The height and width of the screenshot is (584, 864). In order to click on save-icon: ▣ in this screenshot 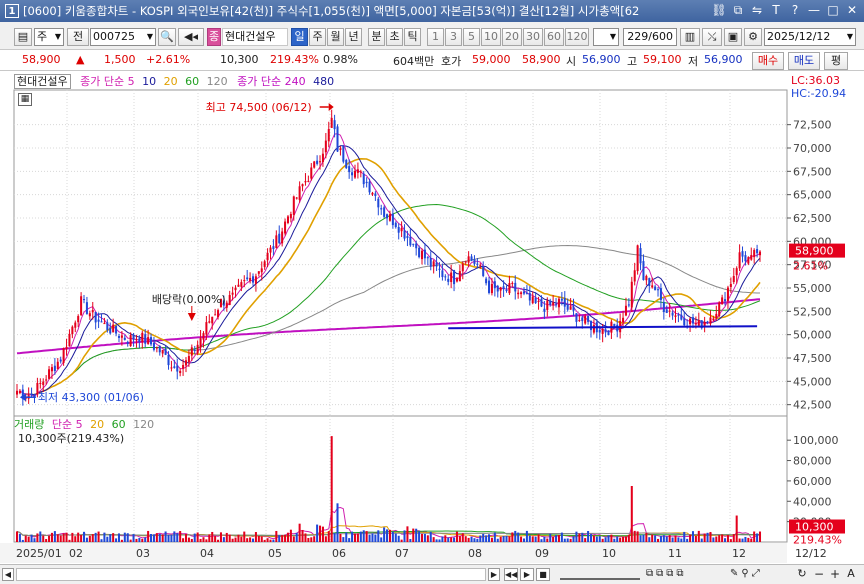, I will do `click(733, 37)`.